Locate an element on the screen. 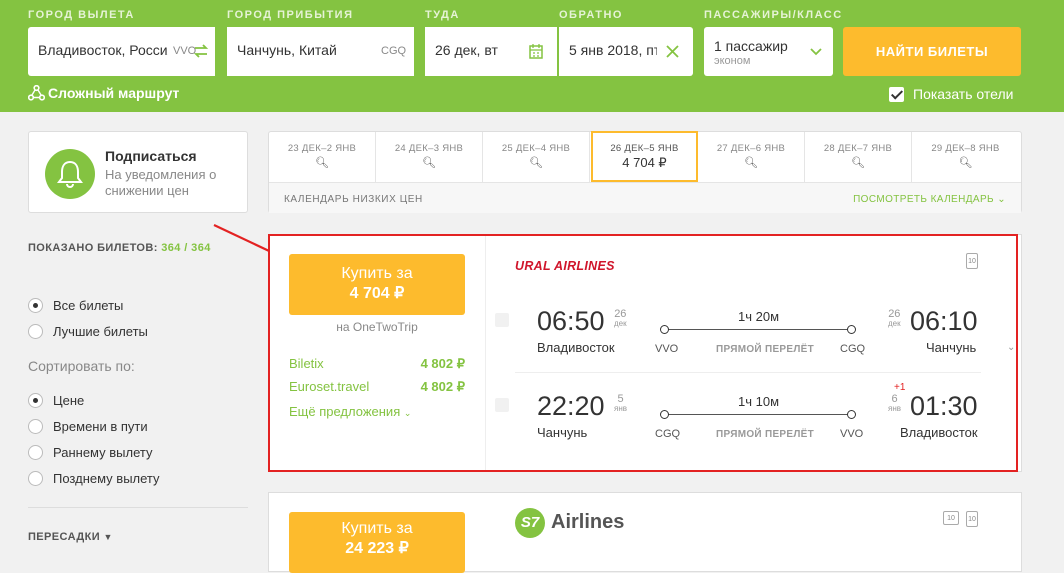 This screenshot has width=1064, height=573. calendar-day: 28 ДЕК–7 ЯНВ 🔍︎ is located at coordinates (858, 157).